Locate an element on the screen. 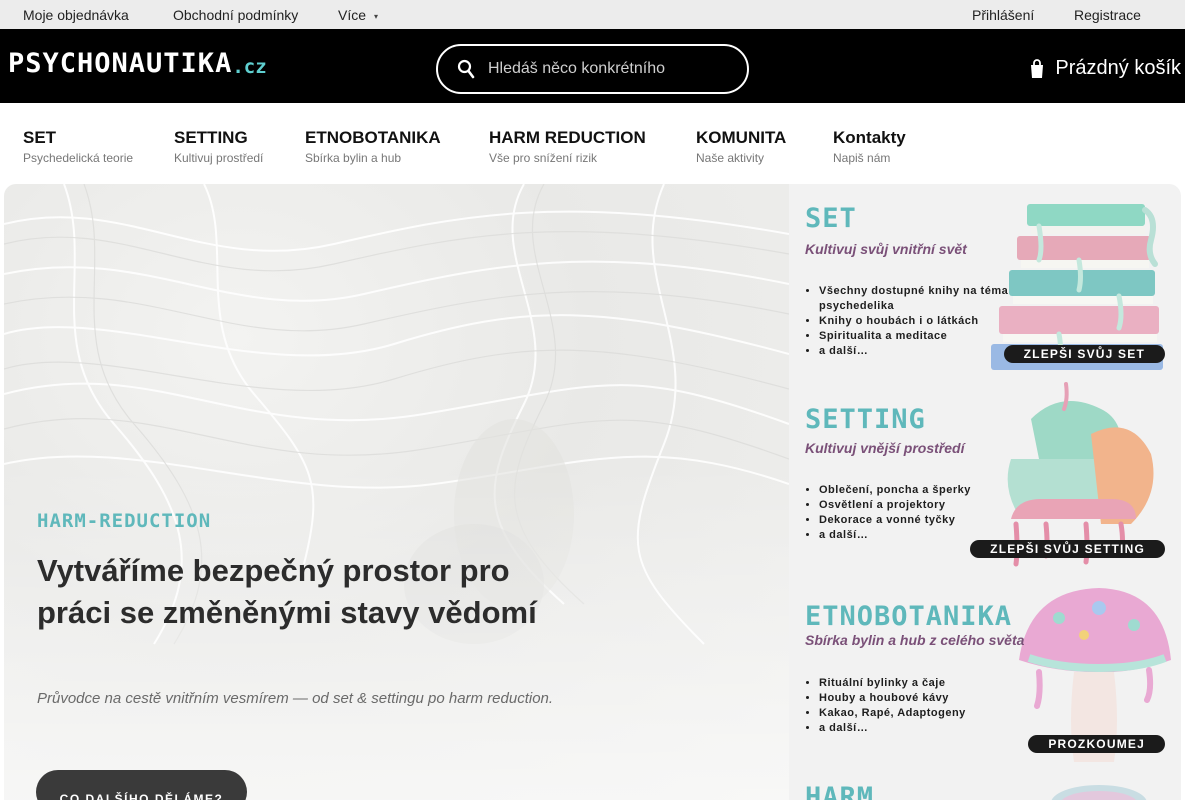  nav-item-harm-reduction: HARM REDUCTION Vše pro snížení rizik is located at coordinates (567, 147).